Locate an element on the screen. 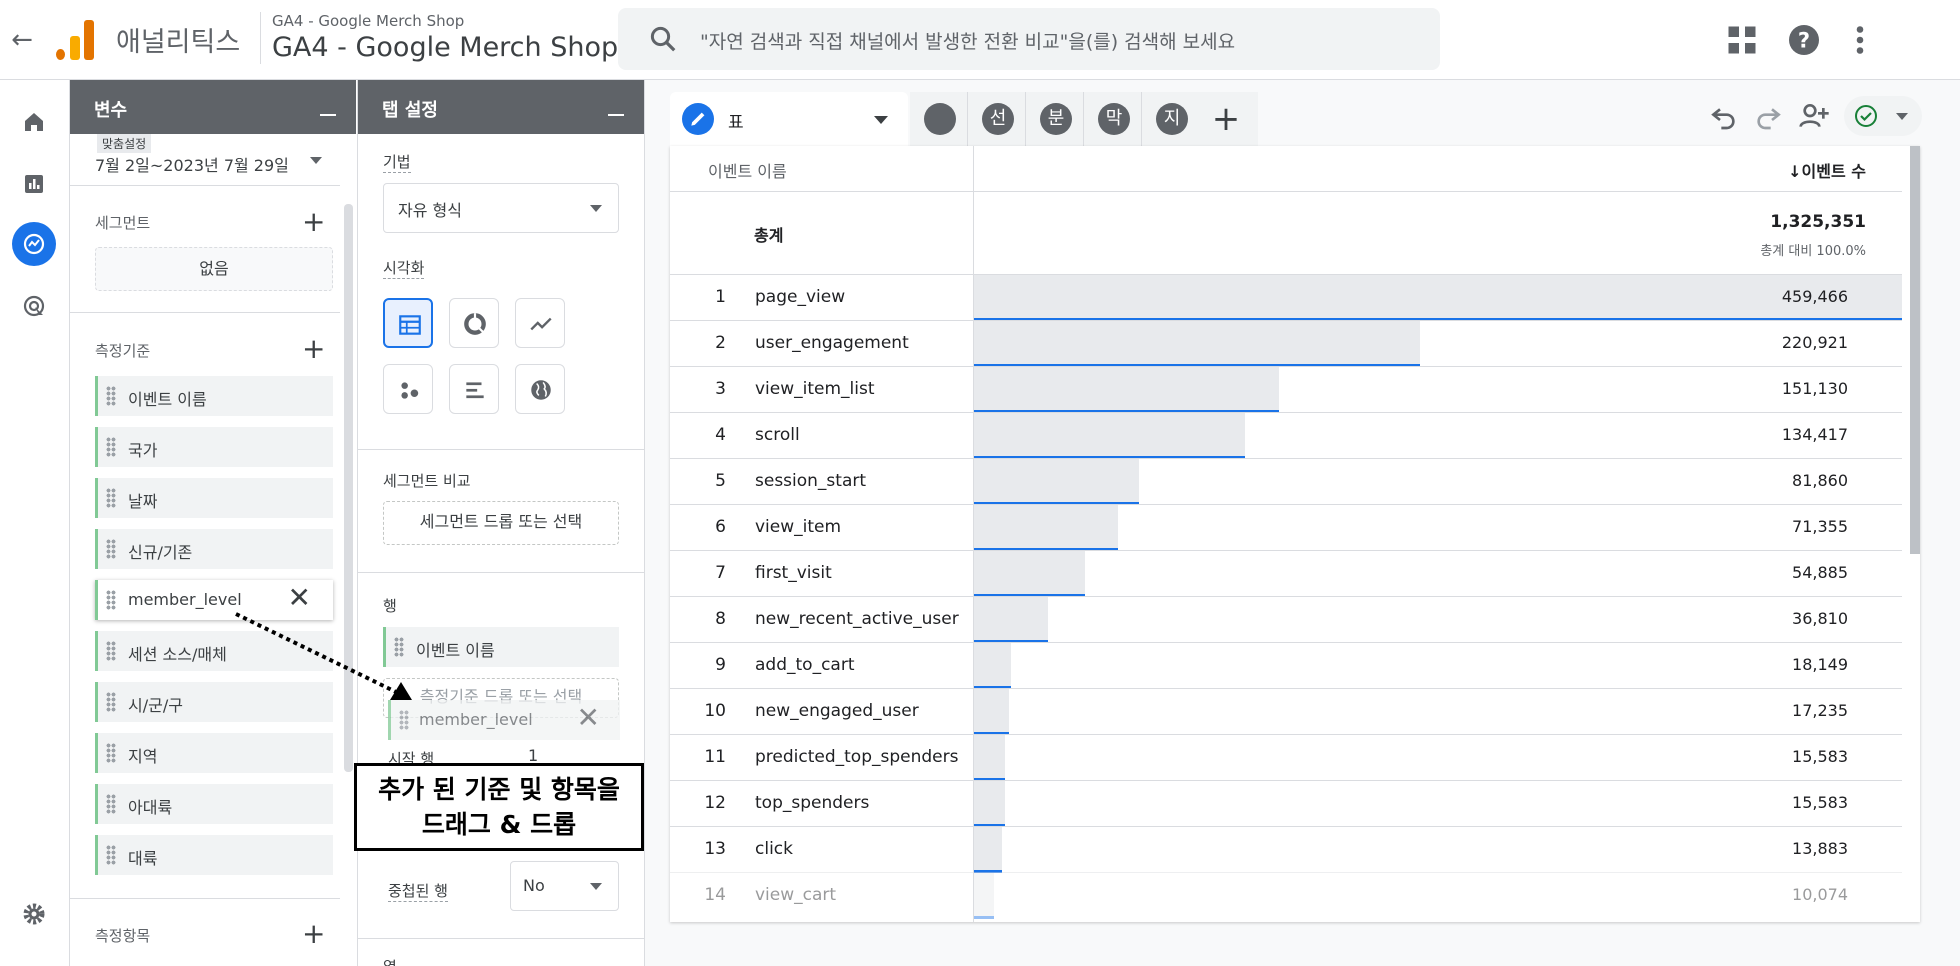  event-name: first_visit is located at coordinates (793, 573).